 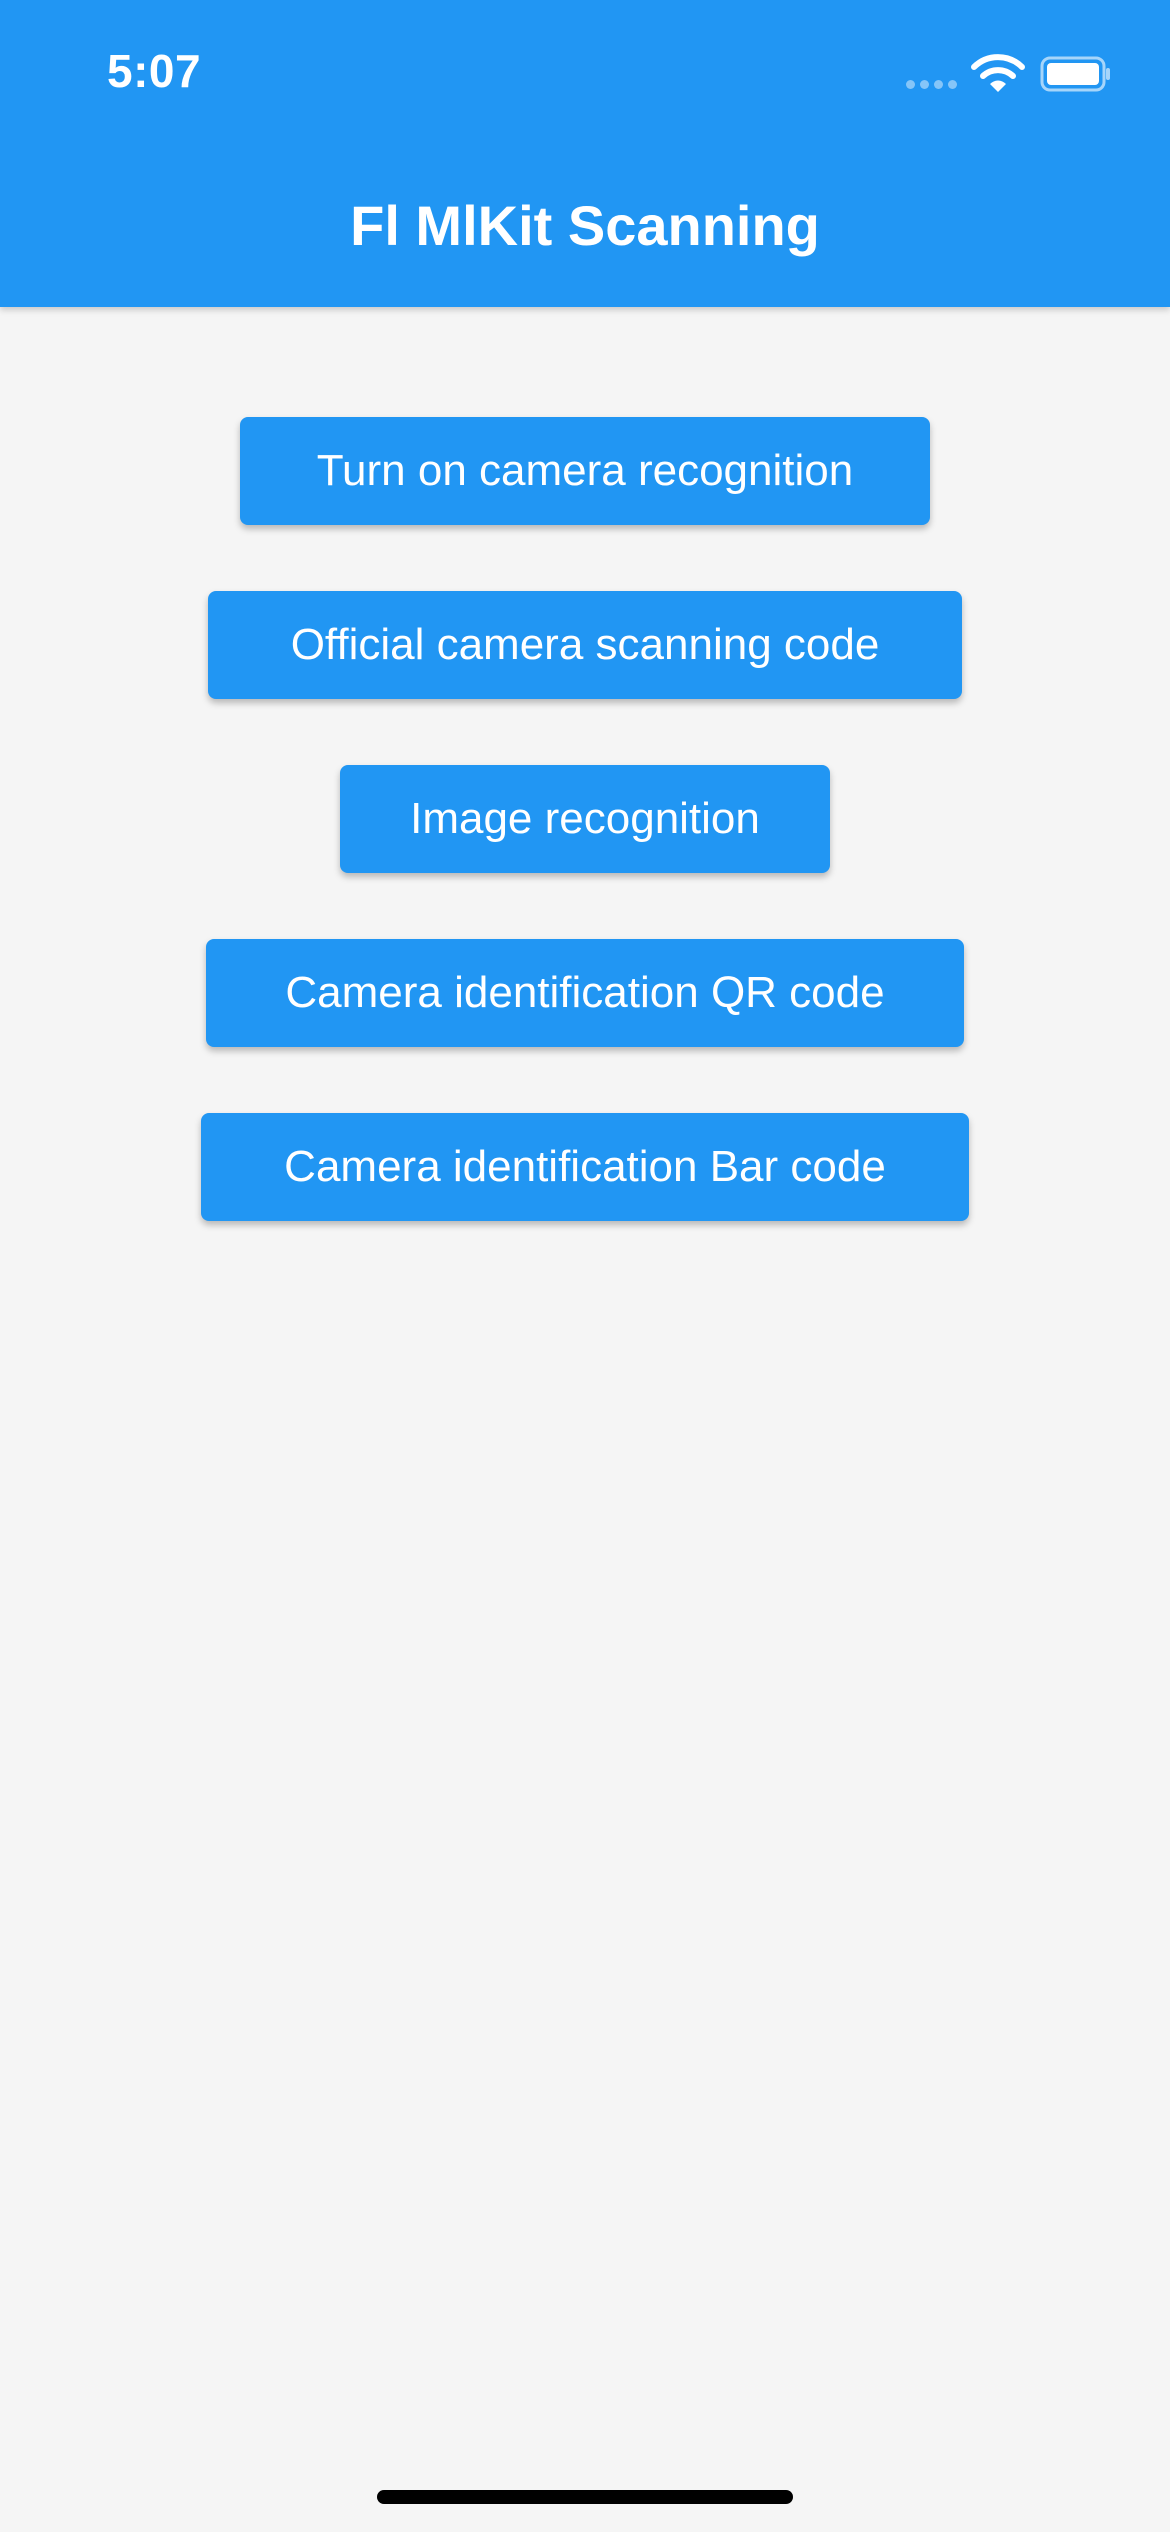 I want to click on home-indicator, so click(x=585, y=2497).